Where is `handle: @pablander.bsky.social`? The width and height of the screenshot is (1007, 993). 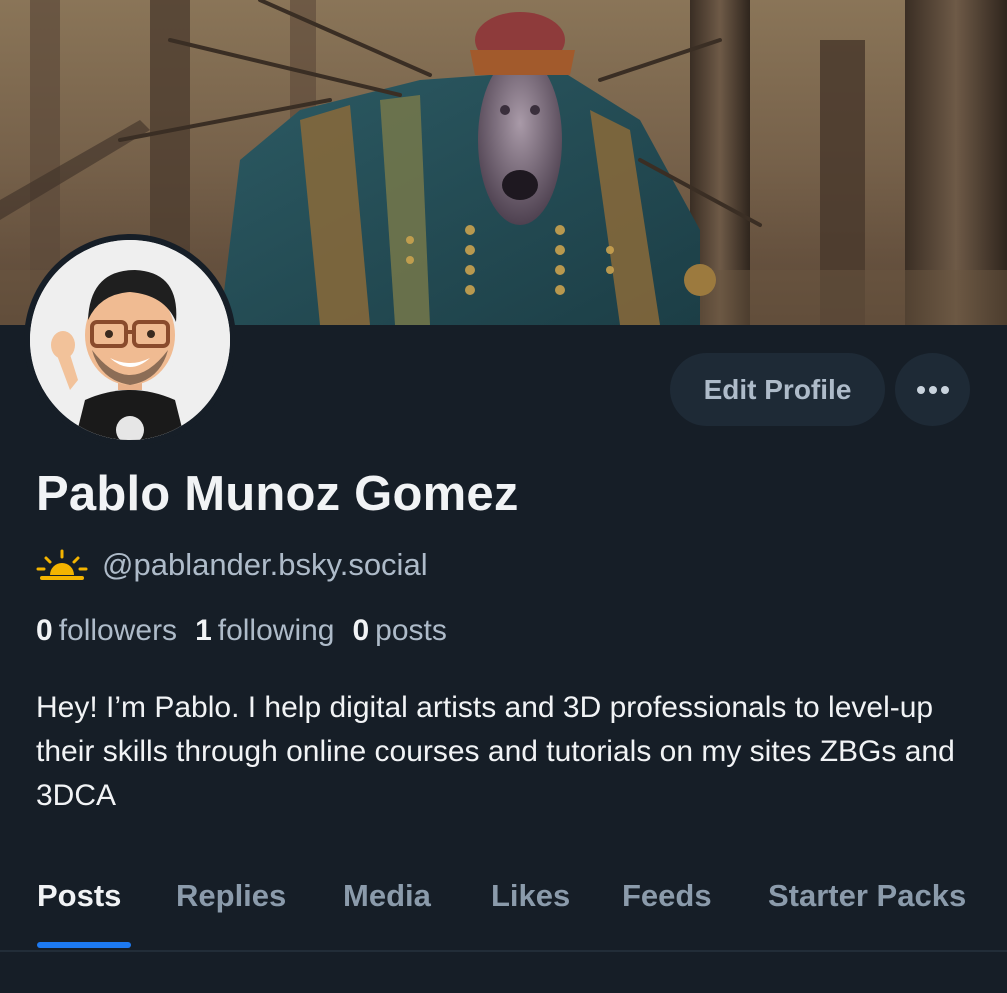 handle: @pablander.bsky.social is located at coordinates (265, 565).